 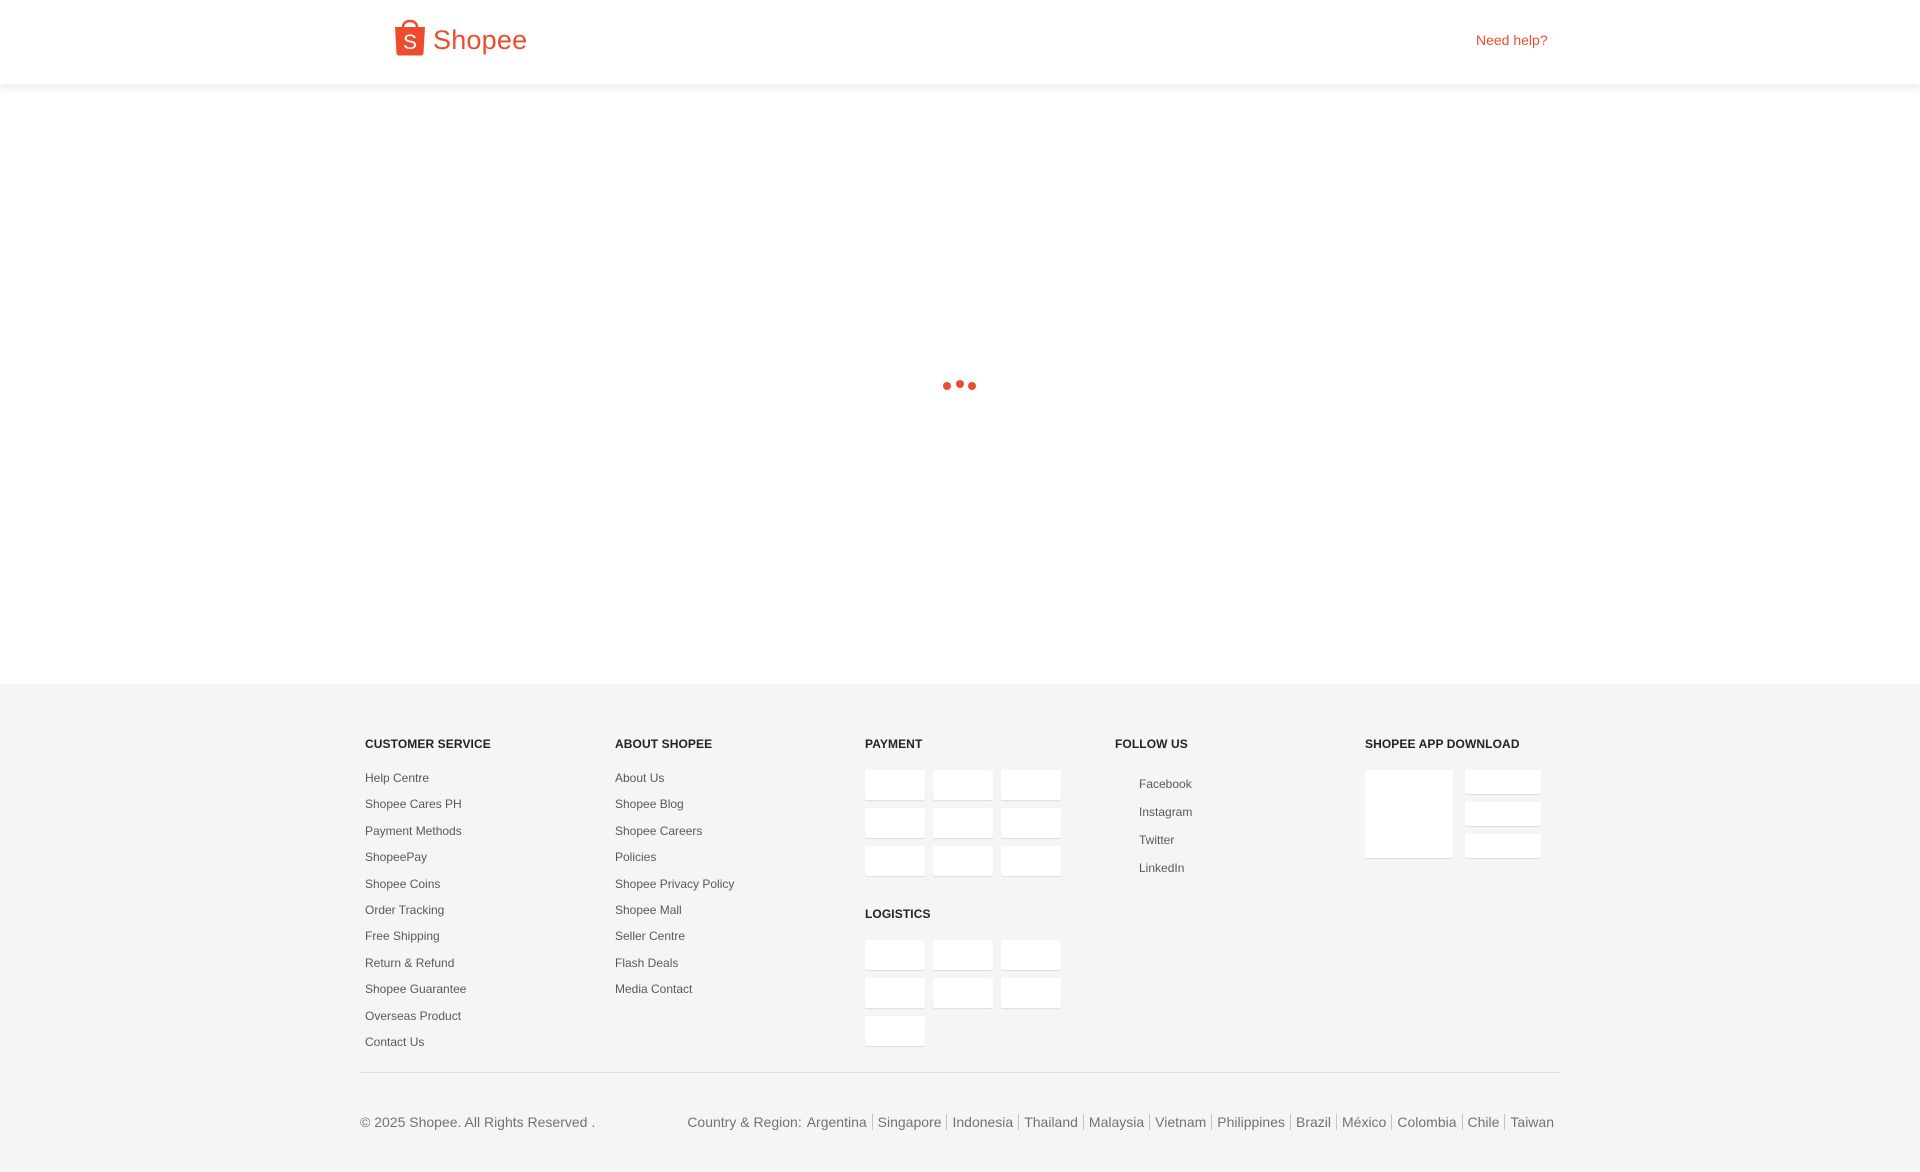 What do you see at coordinates (1312, 1122) in the screenshot?
I see `region-link: Brazil` at bounding box center [1312, 1122].